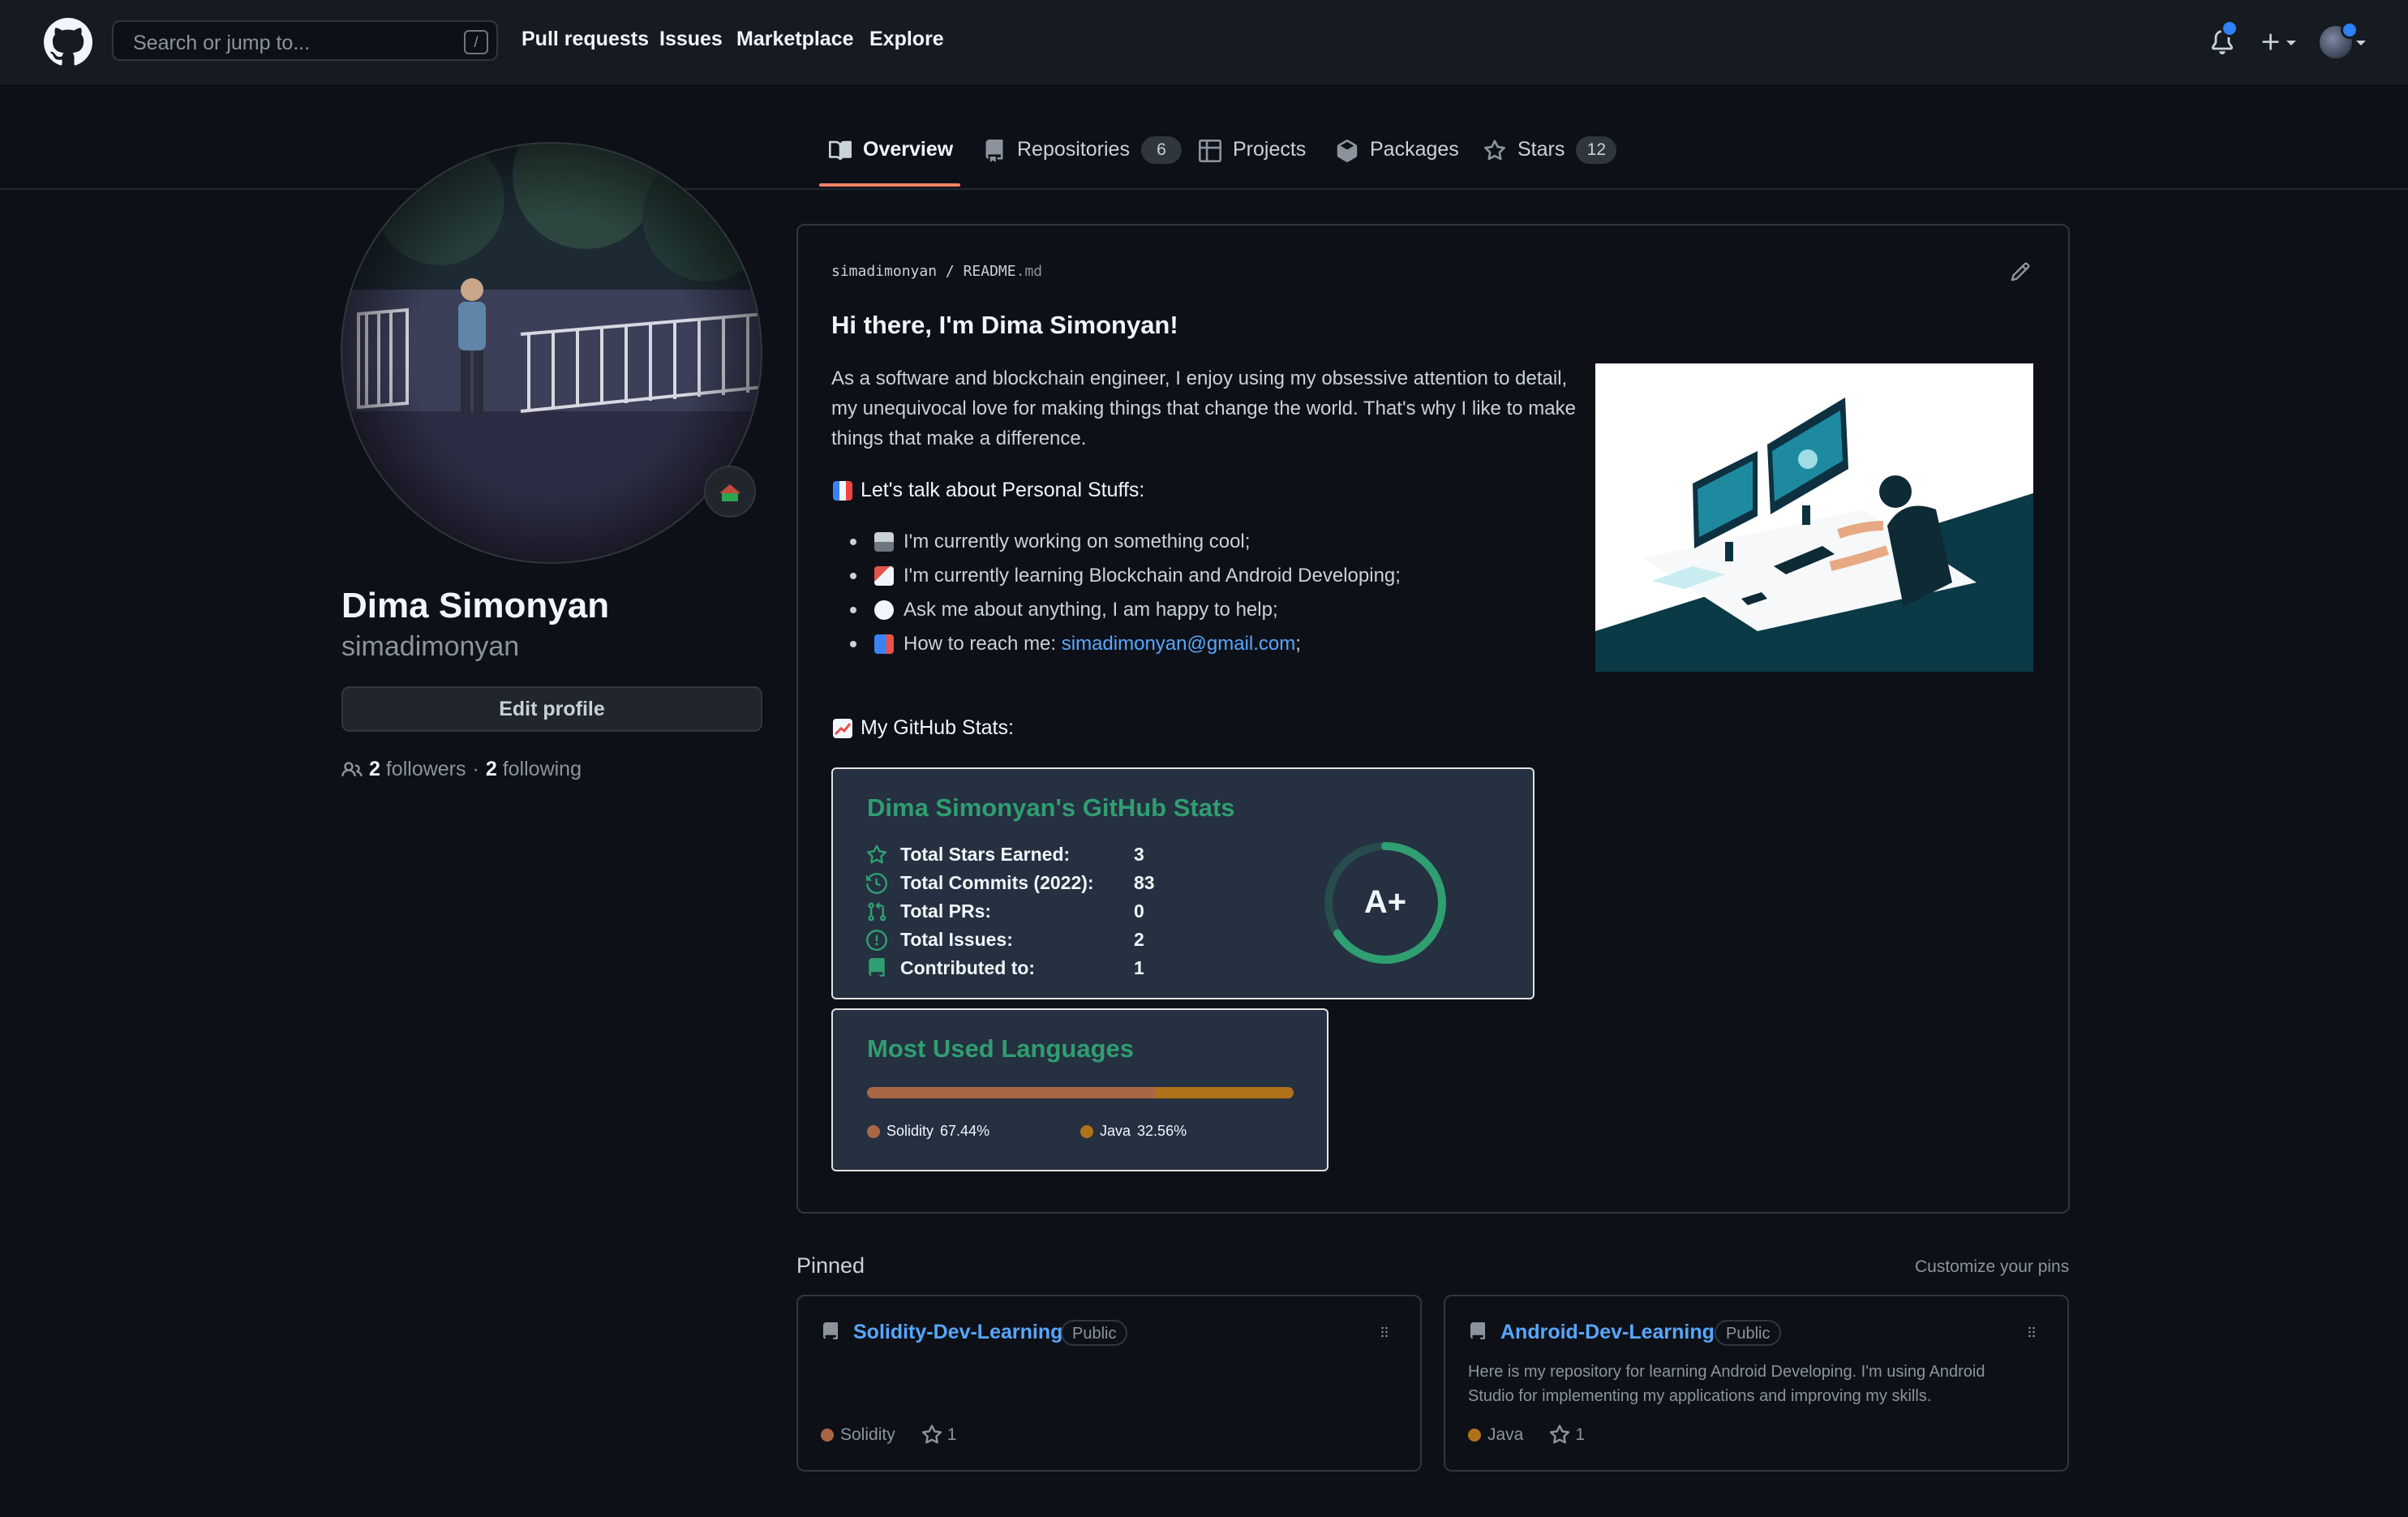 The height and width of the screenshot is (1517, 2408). Describe the element at coordinates (840, 150) in the screenshot. I see `book-icon` at that location.